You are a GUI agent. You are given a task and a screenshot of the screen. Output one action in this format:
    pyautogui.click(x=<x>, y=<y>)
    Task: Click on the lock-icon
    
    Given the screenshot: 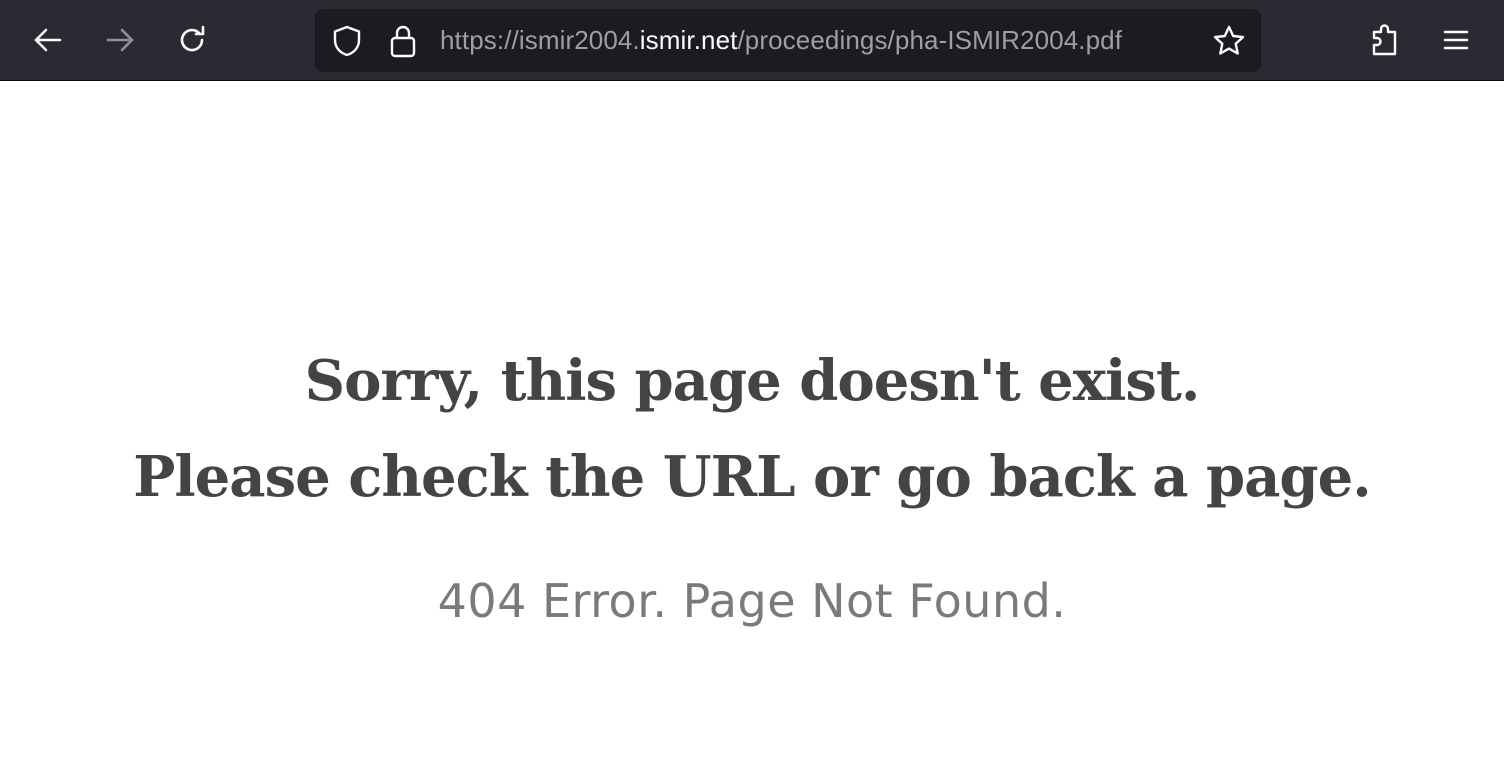 What is the action you would take?
    pyautogui.click(x=403, y=41)
    